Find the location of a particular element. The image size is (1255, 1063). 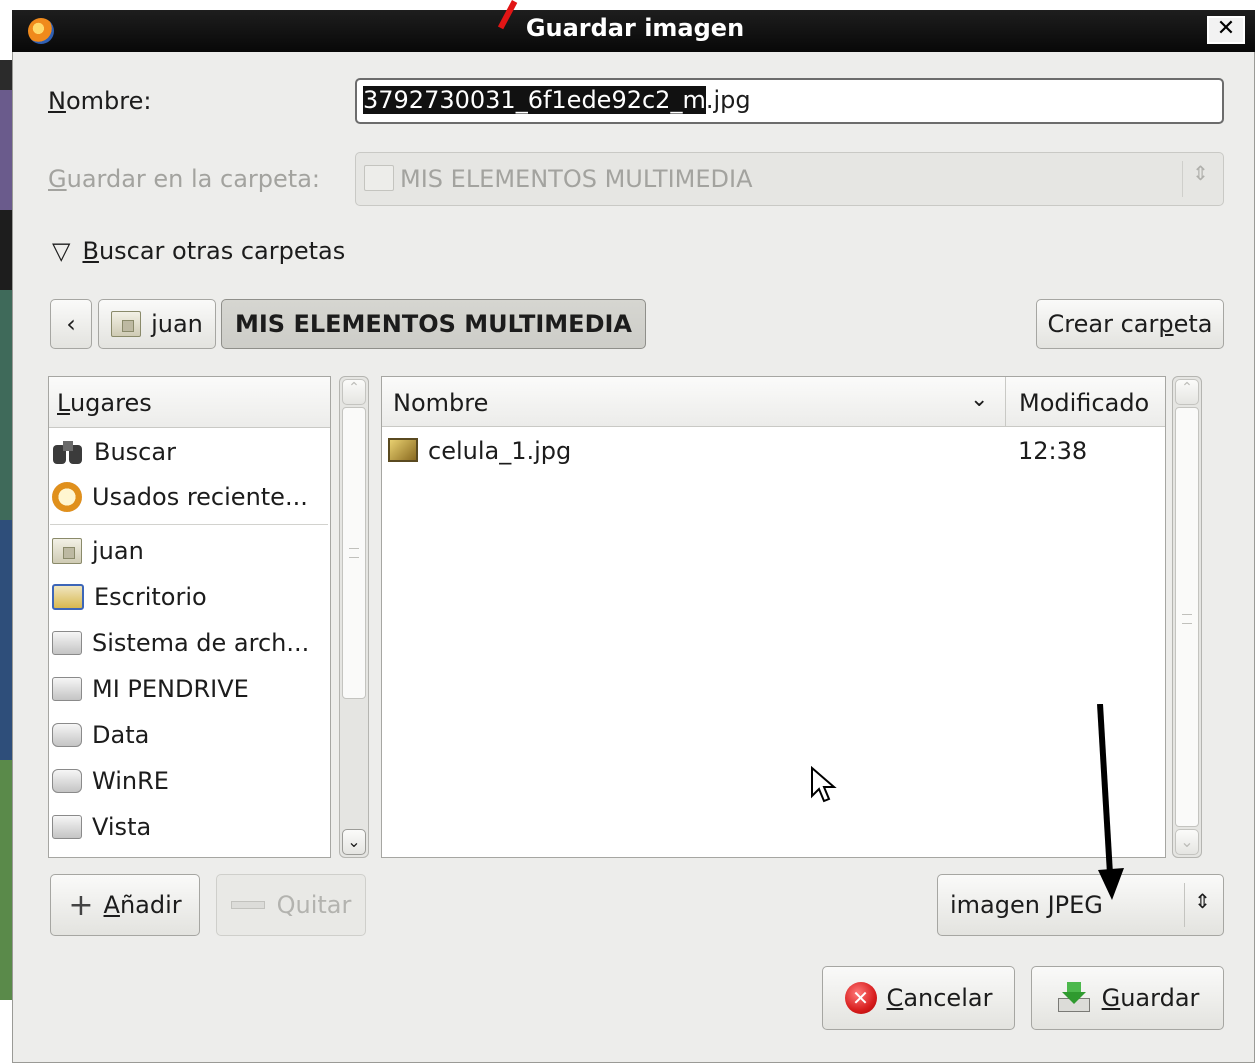

file-row: celula_1.jpg 12:38 is located at coordinates (774, 451).